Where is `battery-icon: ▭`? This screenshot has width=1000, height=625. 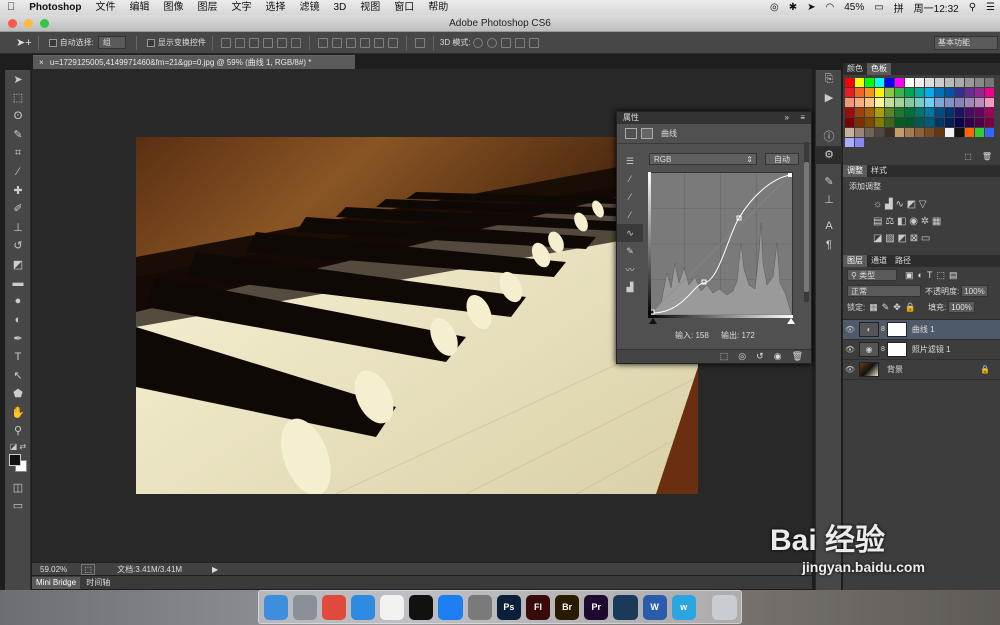 battery-icon: ▭ is located at coordinates (878, 7).